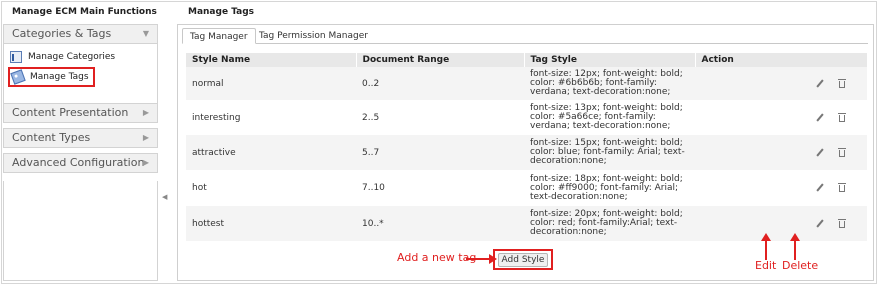  What do you see at coordinates (62, 33) in the screenshot?
I see `section-label: Categories & Tags` at bounding box center [62, 33].